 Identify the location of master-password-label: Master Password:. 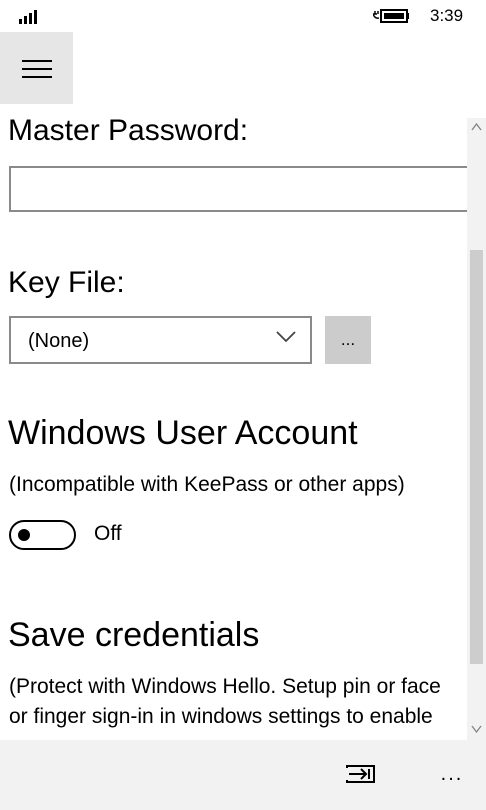
(128, 130).